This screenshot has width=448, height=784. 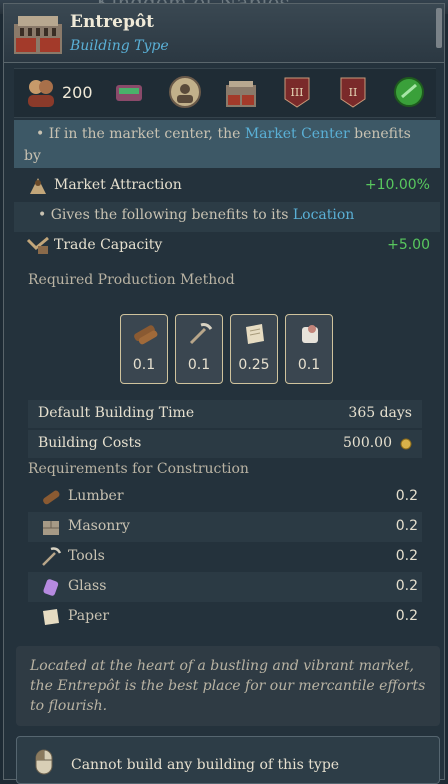 What do you see at coordinates (408, 245) in the screenshot?
I see `trade-capacity-value: +5.00` at bounding box center [408, 245].